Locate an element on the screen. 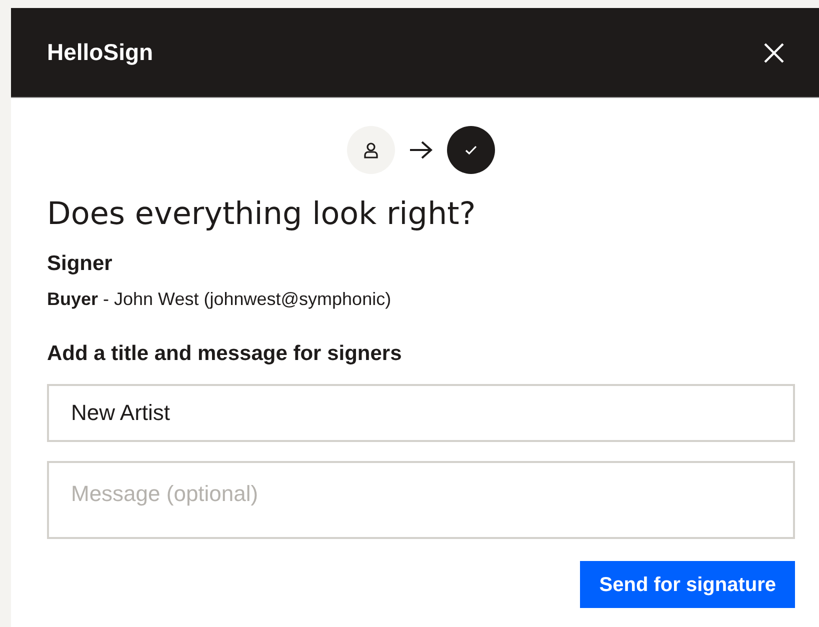 The width and height of the screenshot is (819, 627). section-label: Signer is located at coordinates (80, 264).